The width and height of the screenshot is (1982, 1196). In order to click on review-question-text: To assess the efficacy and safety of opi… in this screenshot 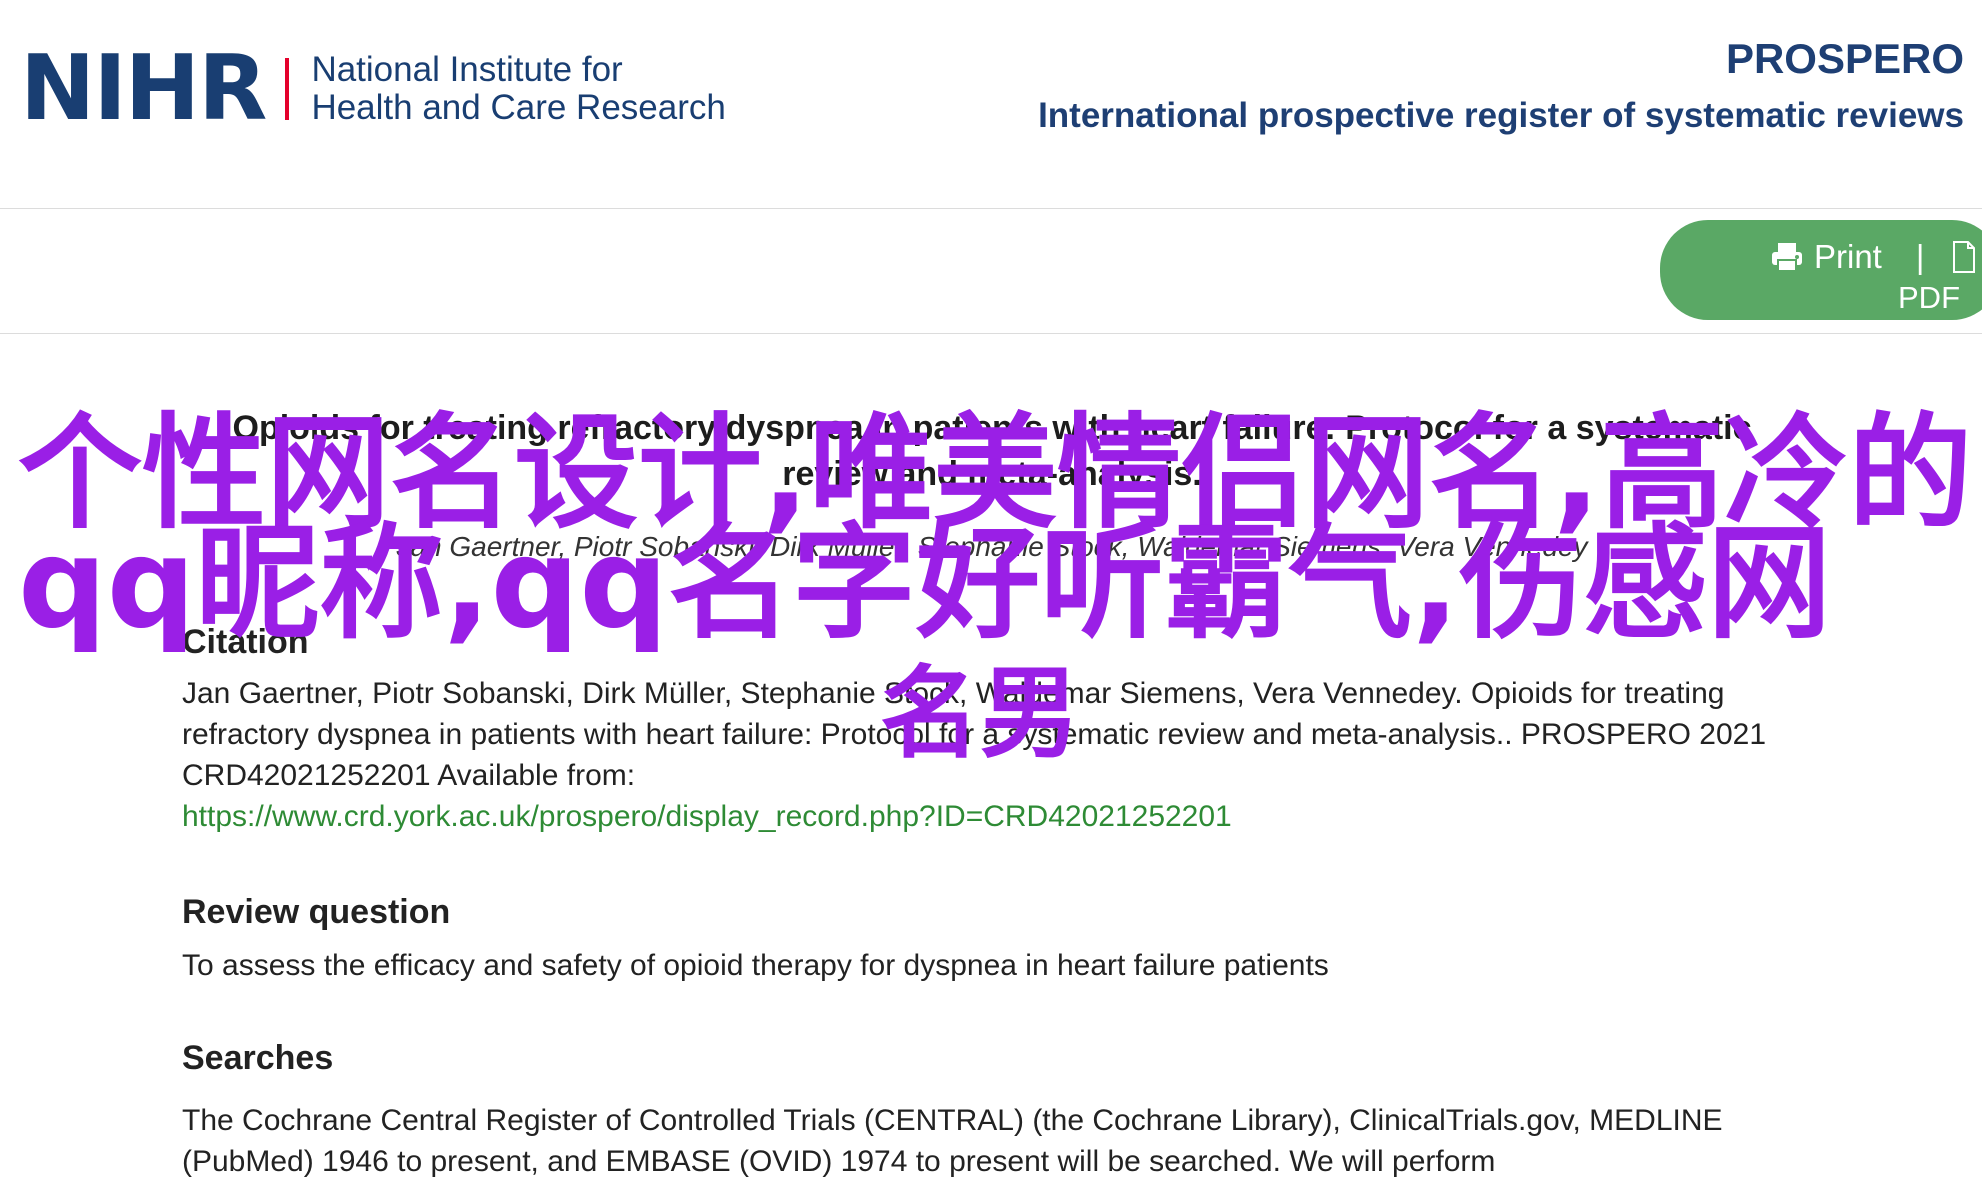, I will do `click(755, 965)`.